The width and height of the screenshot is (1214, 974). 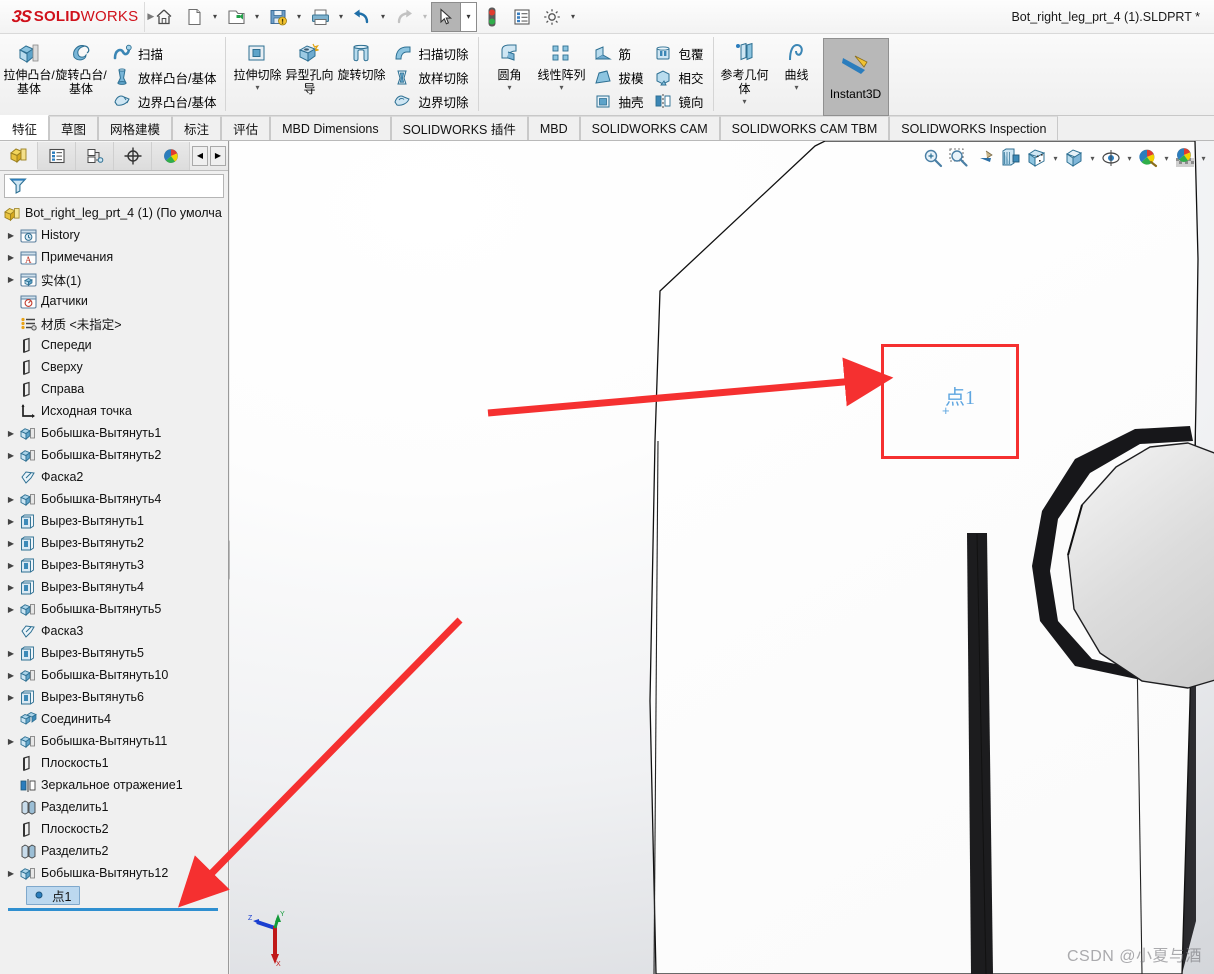 I want to click on previous-view-icon, so click(x=985, y=158).